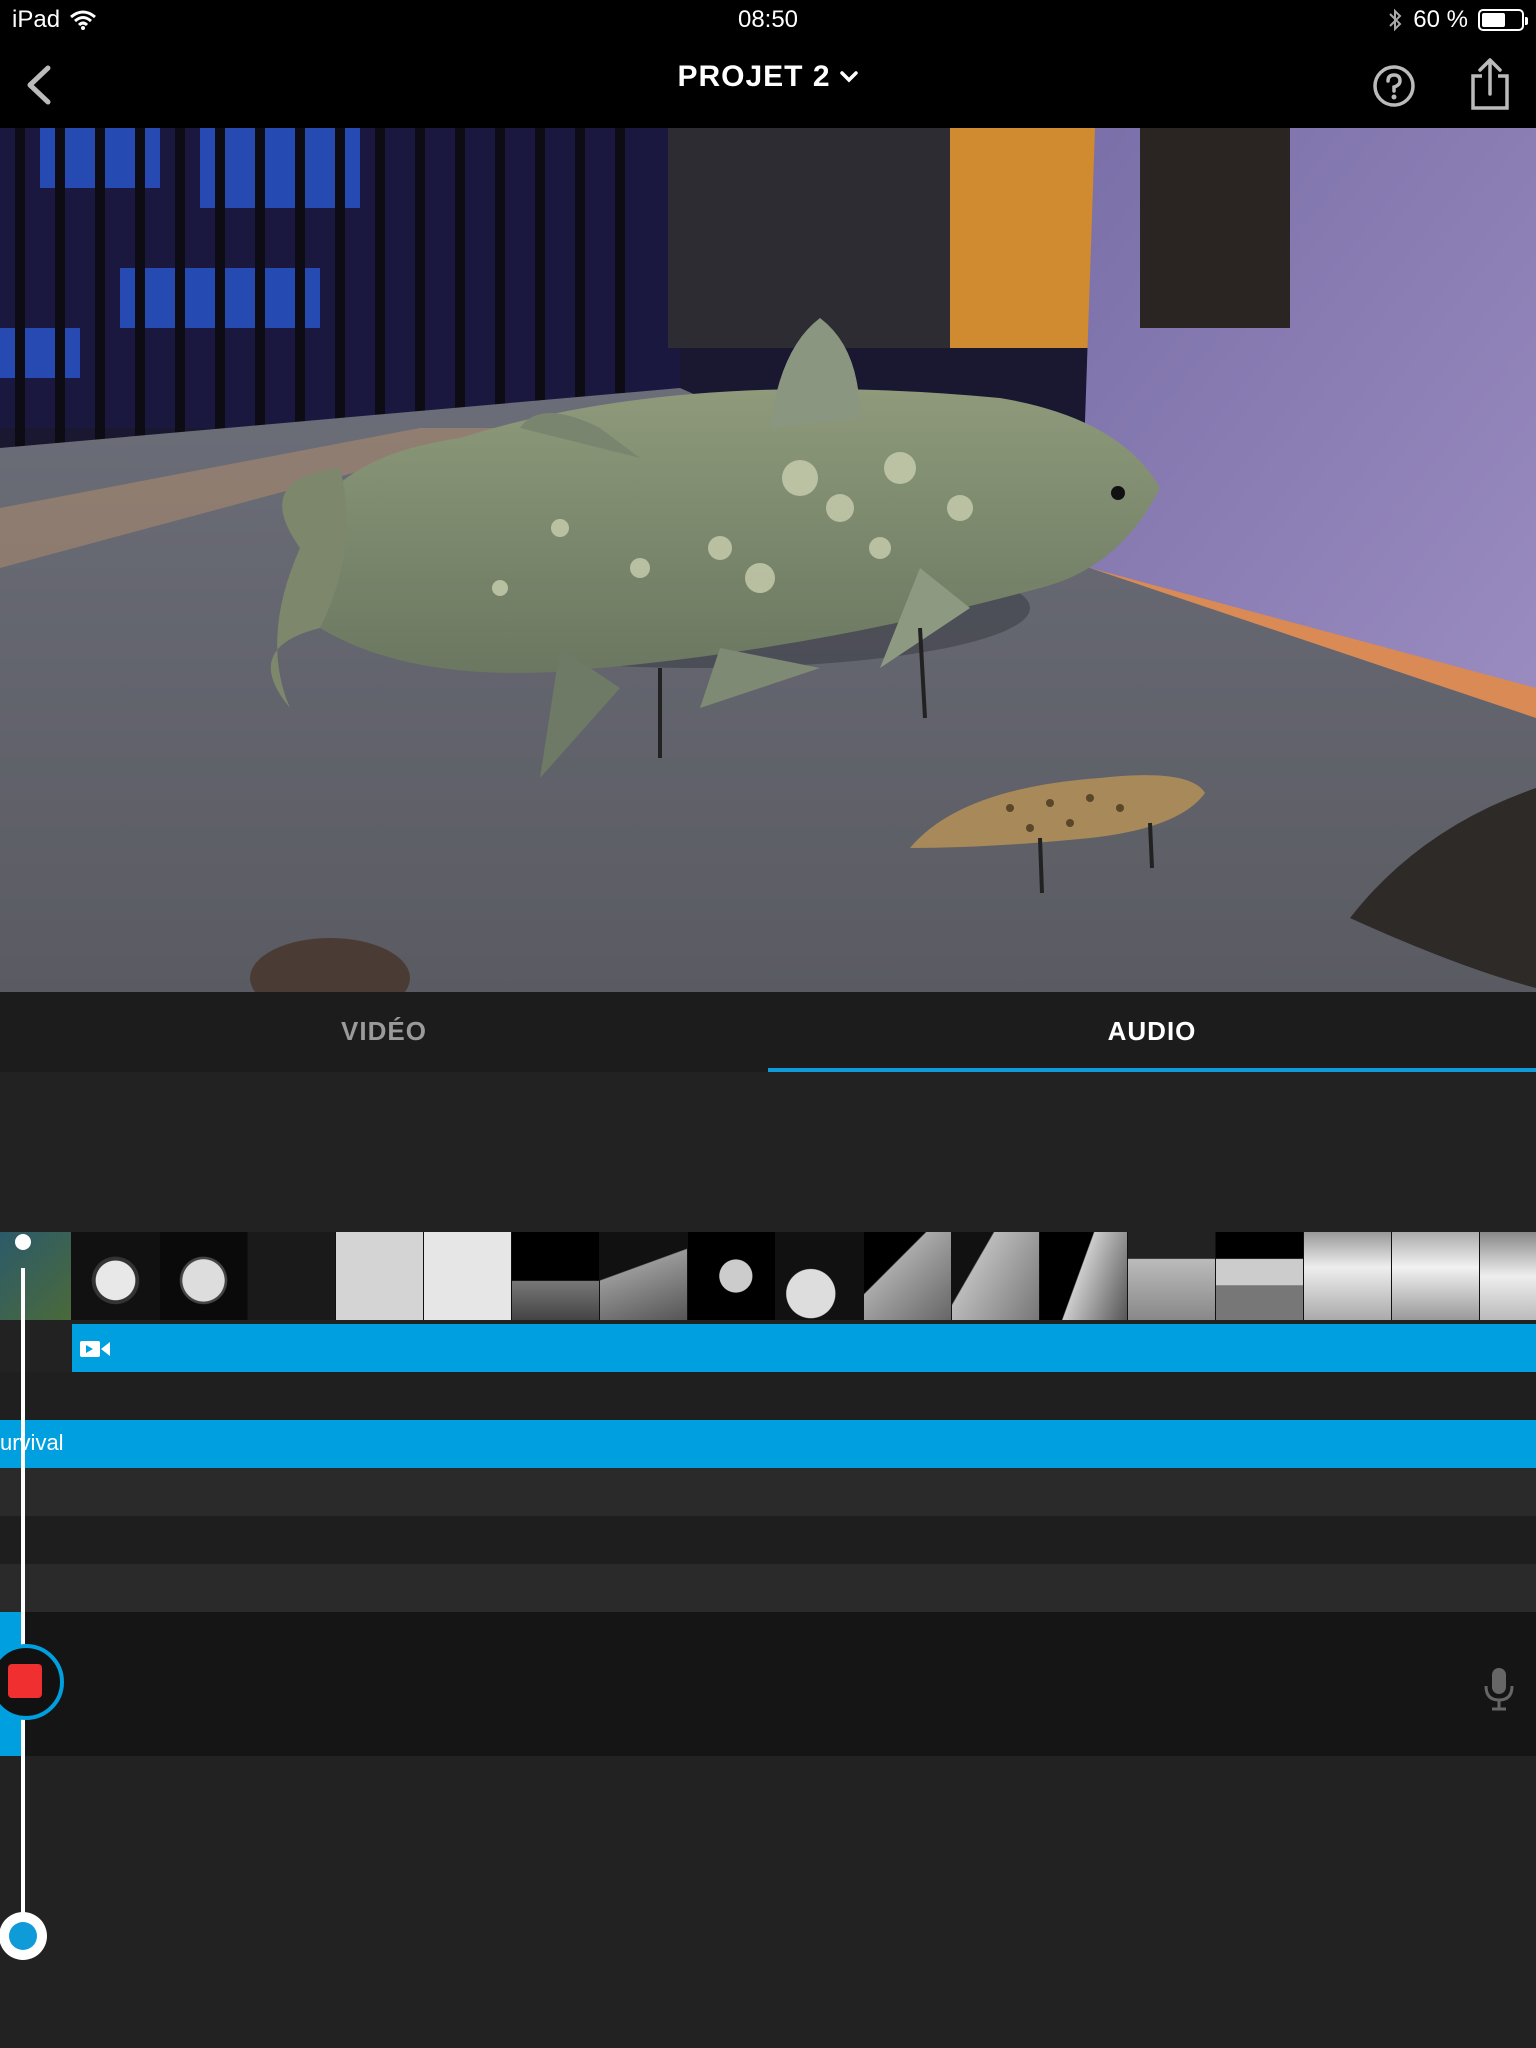 This screenshot has width=1536, height=2048. I want to click on editor-tabs: VIDÉO AUDIO, so click(768, 1032).